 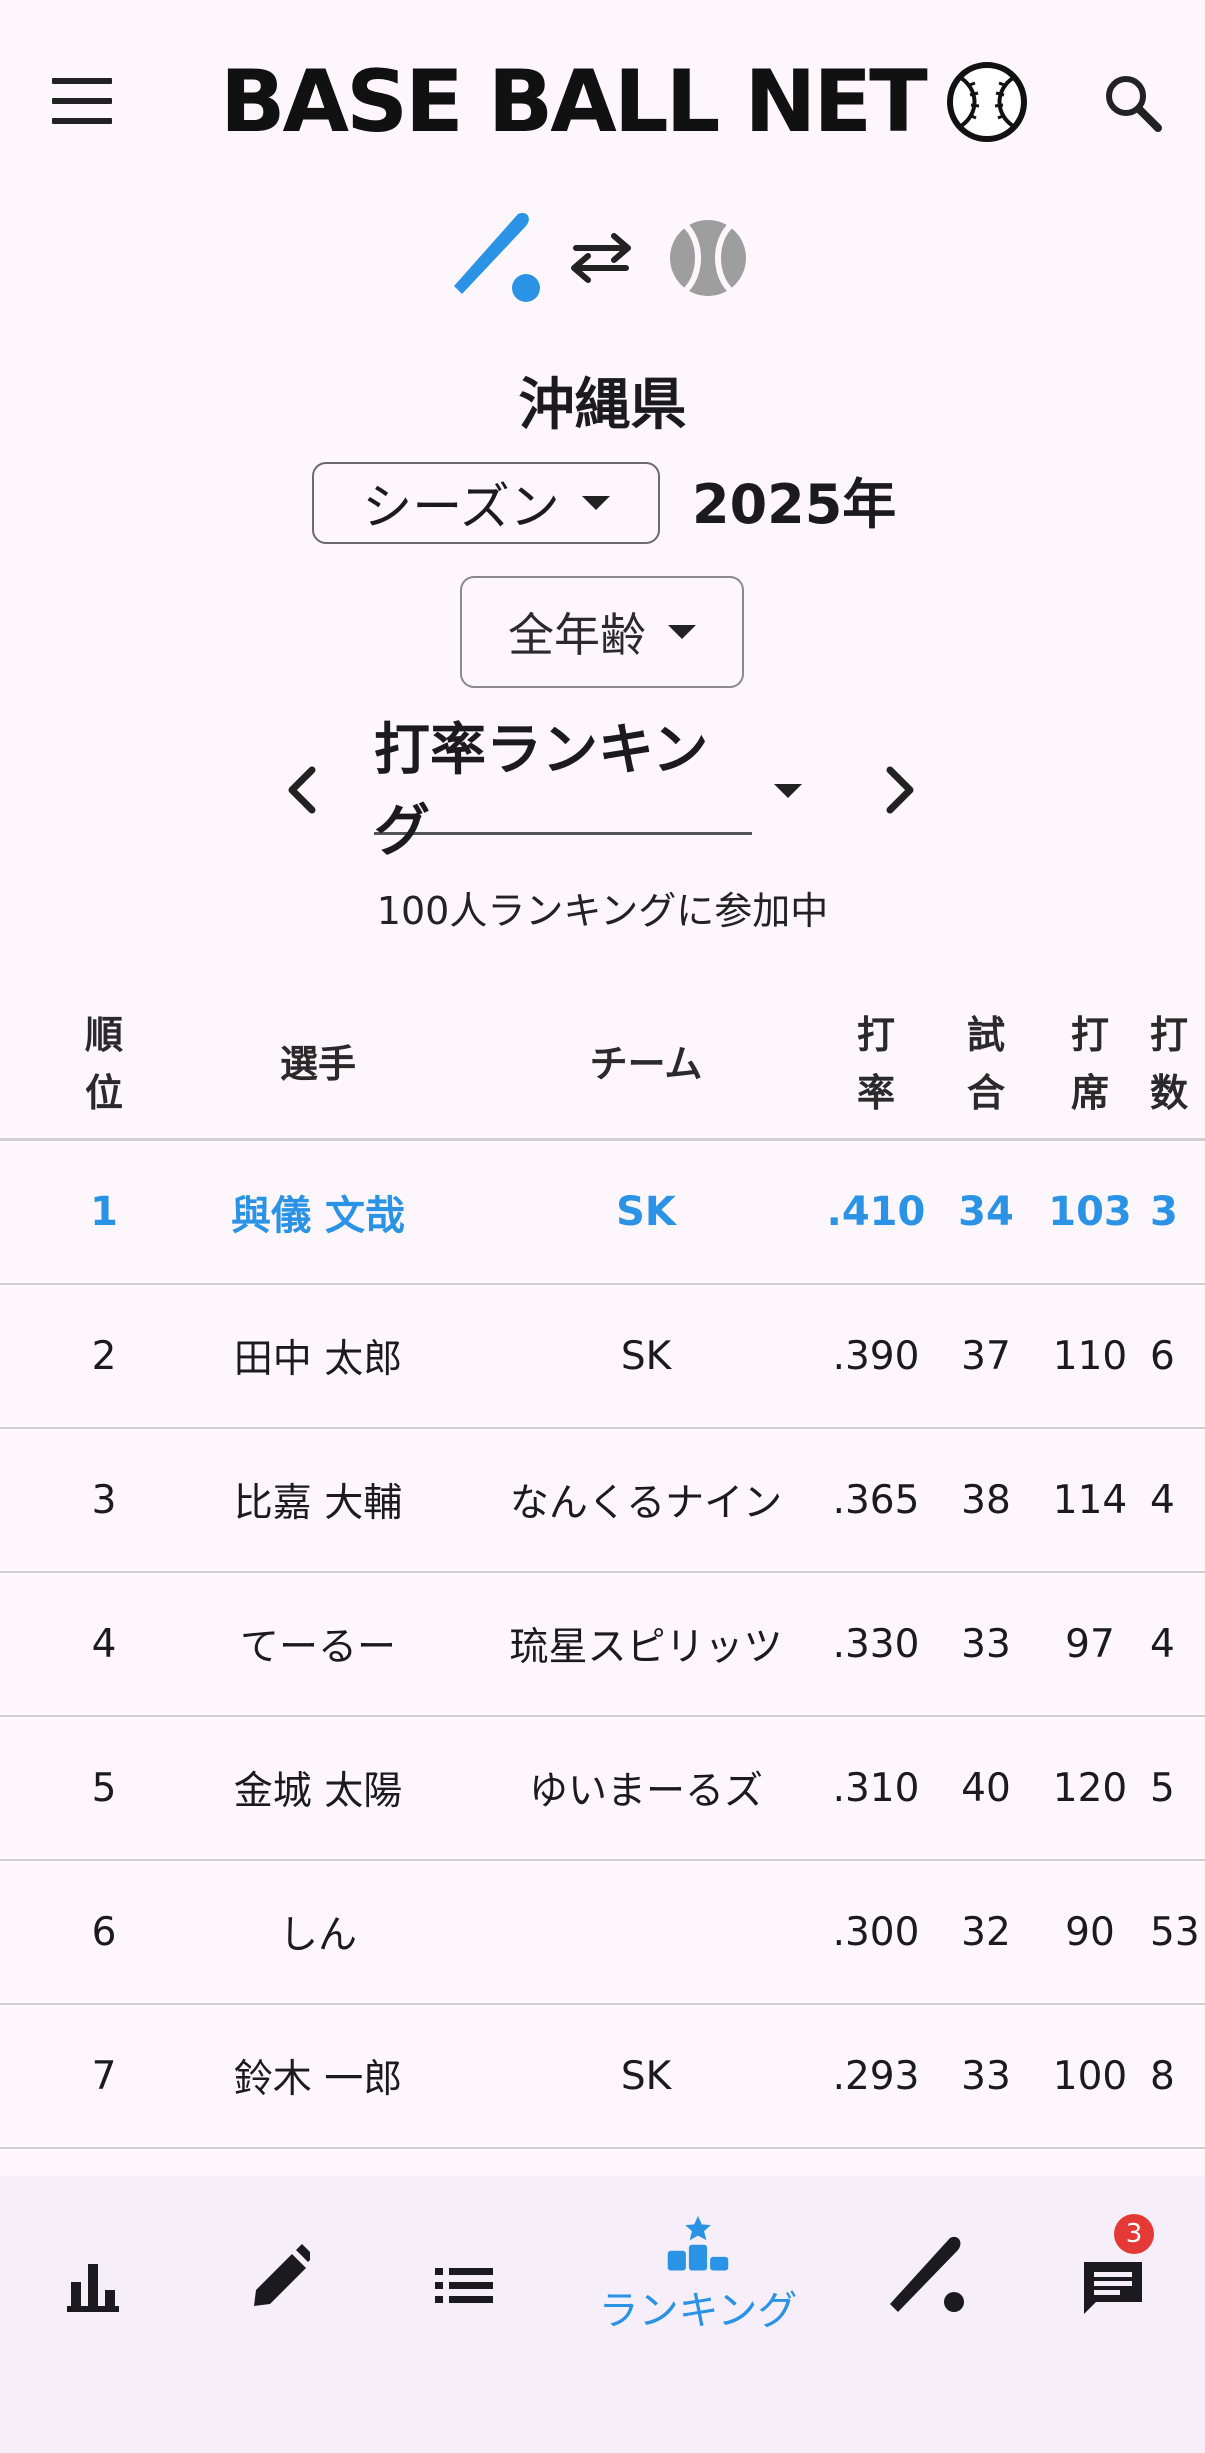 What do you see at coordinates (93, 2288) in the screenshot?
I see `bar-chart-icon` at bounding box center [93, 2288].